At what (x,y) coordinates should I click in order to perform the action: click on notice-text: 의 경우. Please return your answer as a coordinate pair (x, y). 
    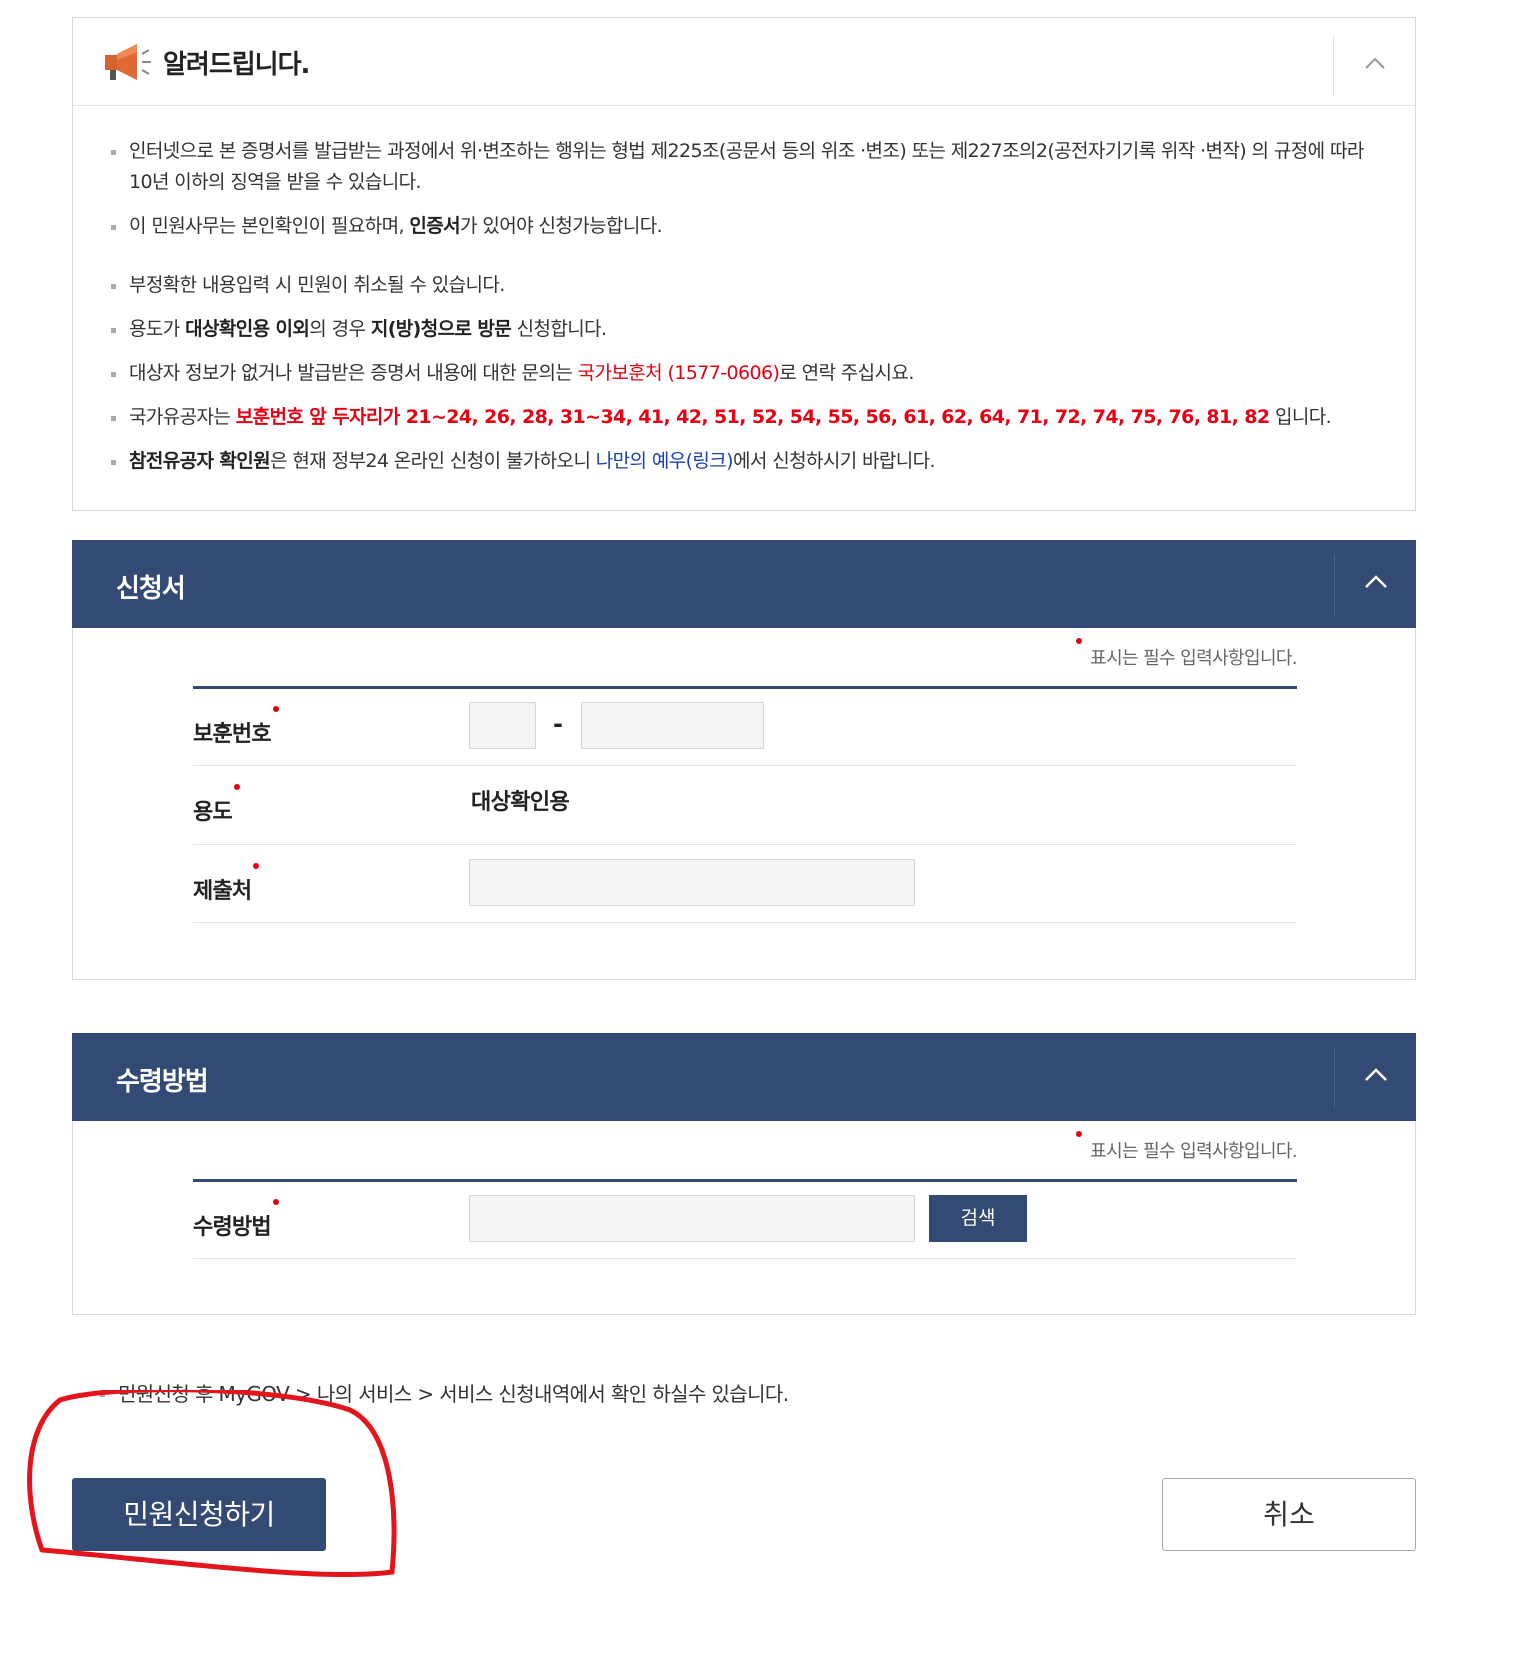
    Looking at the image, I should click on (340, 329).